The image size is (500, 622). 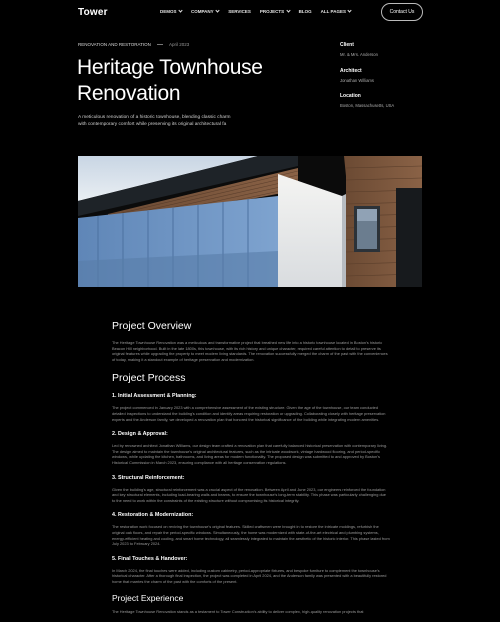 What do you see at coordinates (359, 54) in the screenshot?
I see `info-value: Mr. & Mrs. Anderson` at bounding box center [359, 54].